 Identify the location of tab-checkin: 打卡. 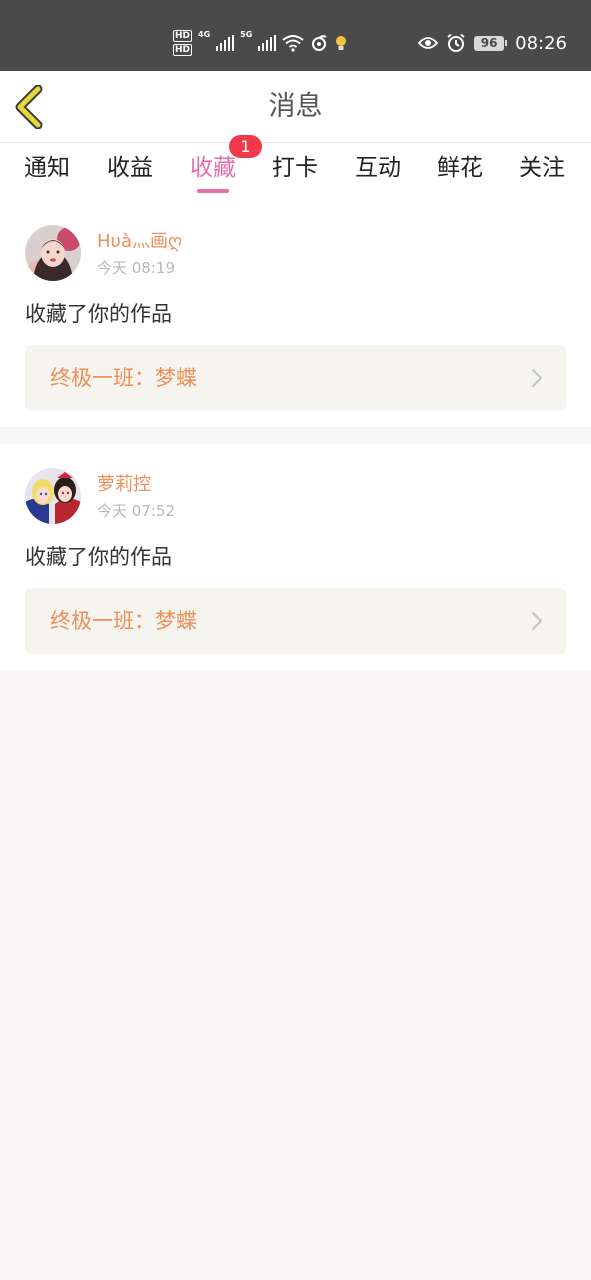
(295, 168).